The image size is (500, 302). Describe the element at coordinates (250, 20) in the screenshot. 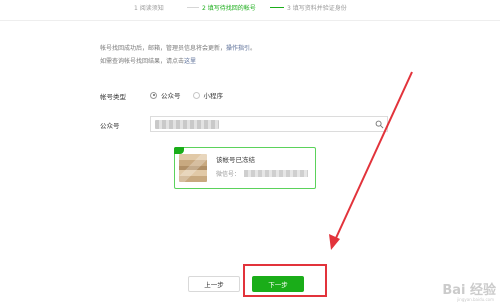

I see `header-divider` at that location.